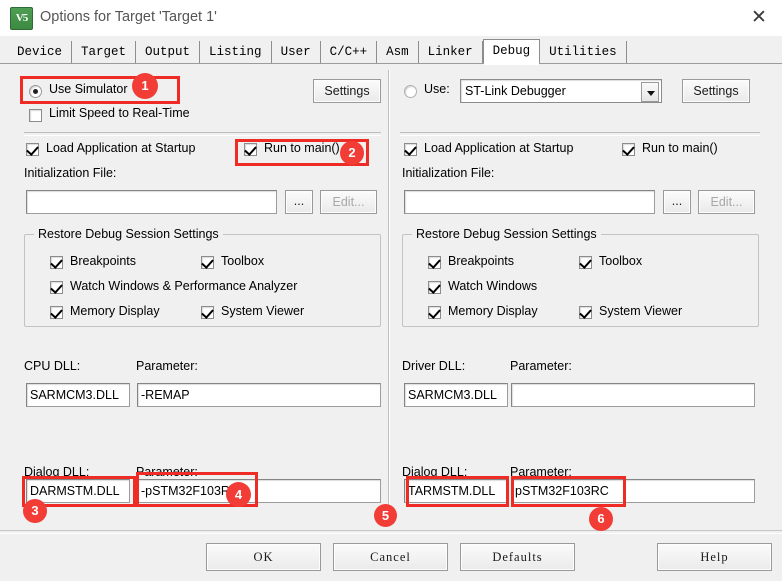 The image size is (782, 581). Describe the element at coordinates (35, 115) in the screenshot. I see `limit-speed-checkbox` at that location.